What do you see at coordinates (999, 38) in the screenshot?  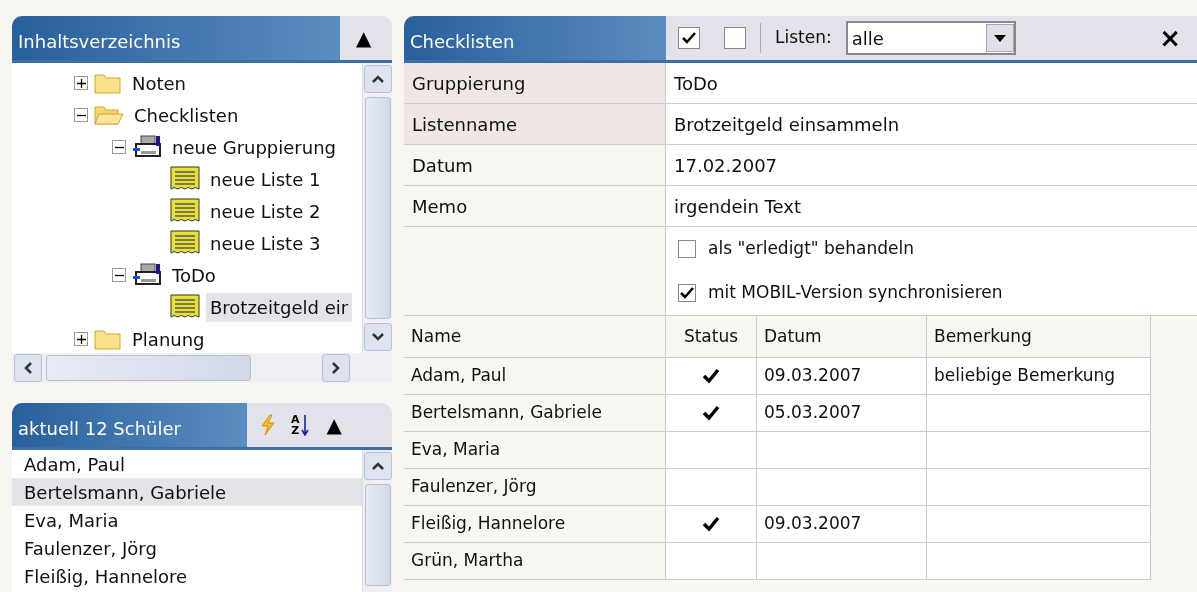 I see `caret-icon` at bounding box center [999, 38].